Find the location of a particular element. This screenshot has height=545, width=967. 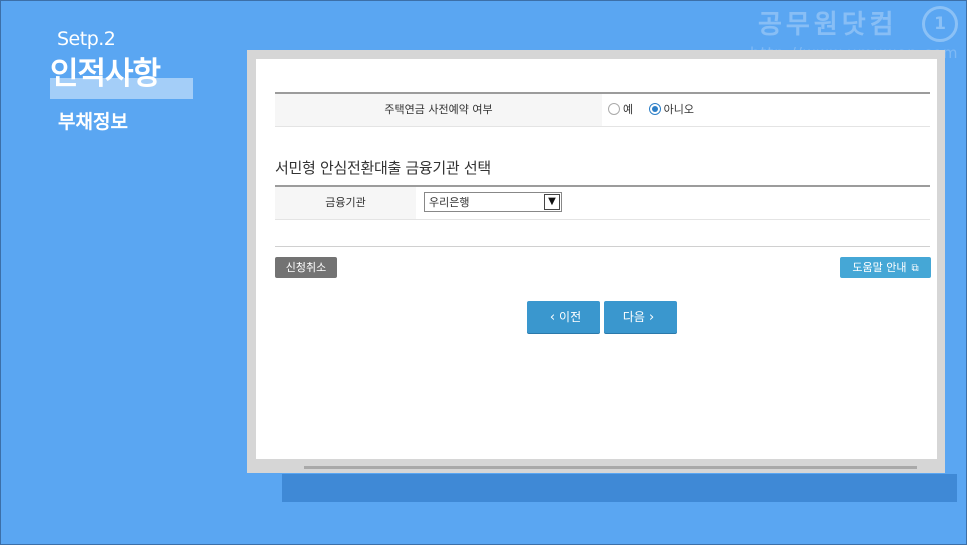

help-guide-button: 도움말 안내 ⧉ is located at coordinates (885, 267).